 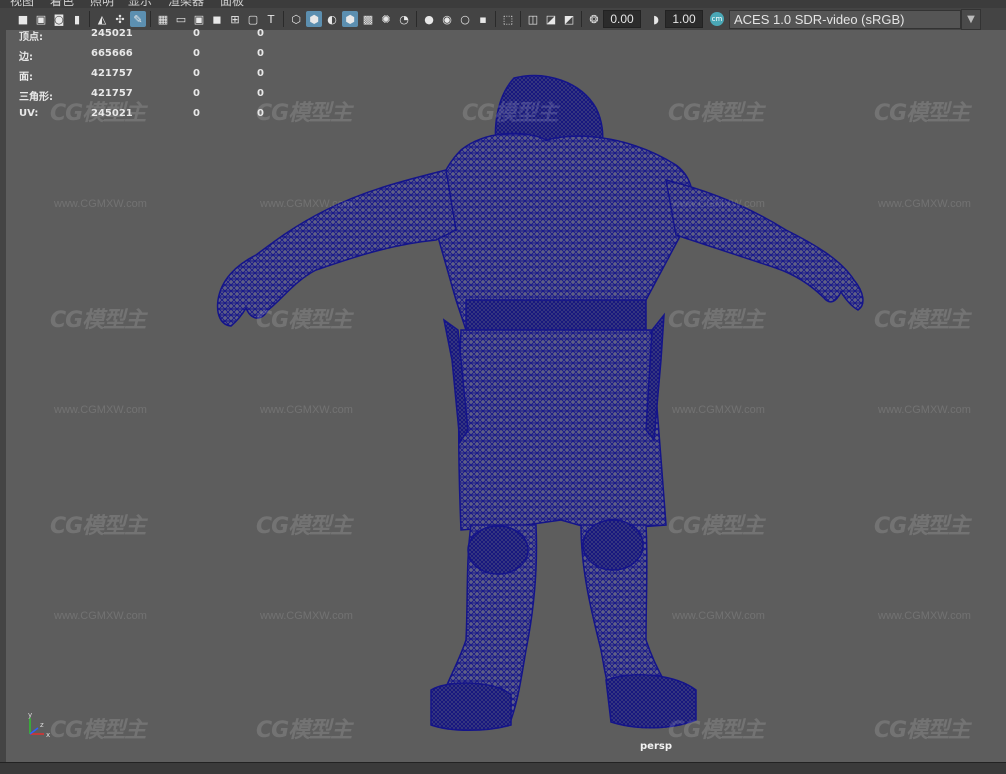 What do you see at coordinates (533, 19) in the screenshot?
I see `xray-icon: ◫` at bounding box center [533, 19].